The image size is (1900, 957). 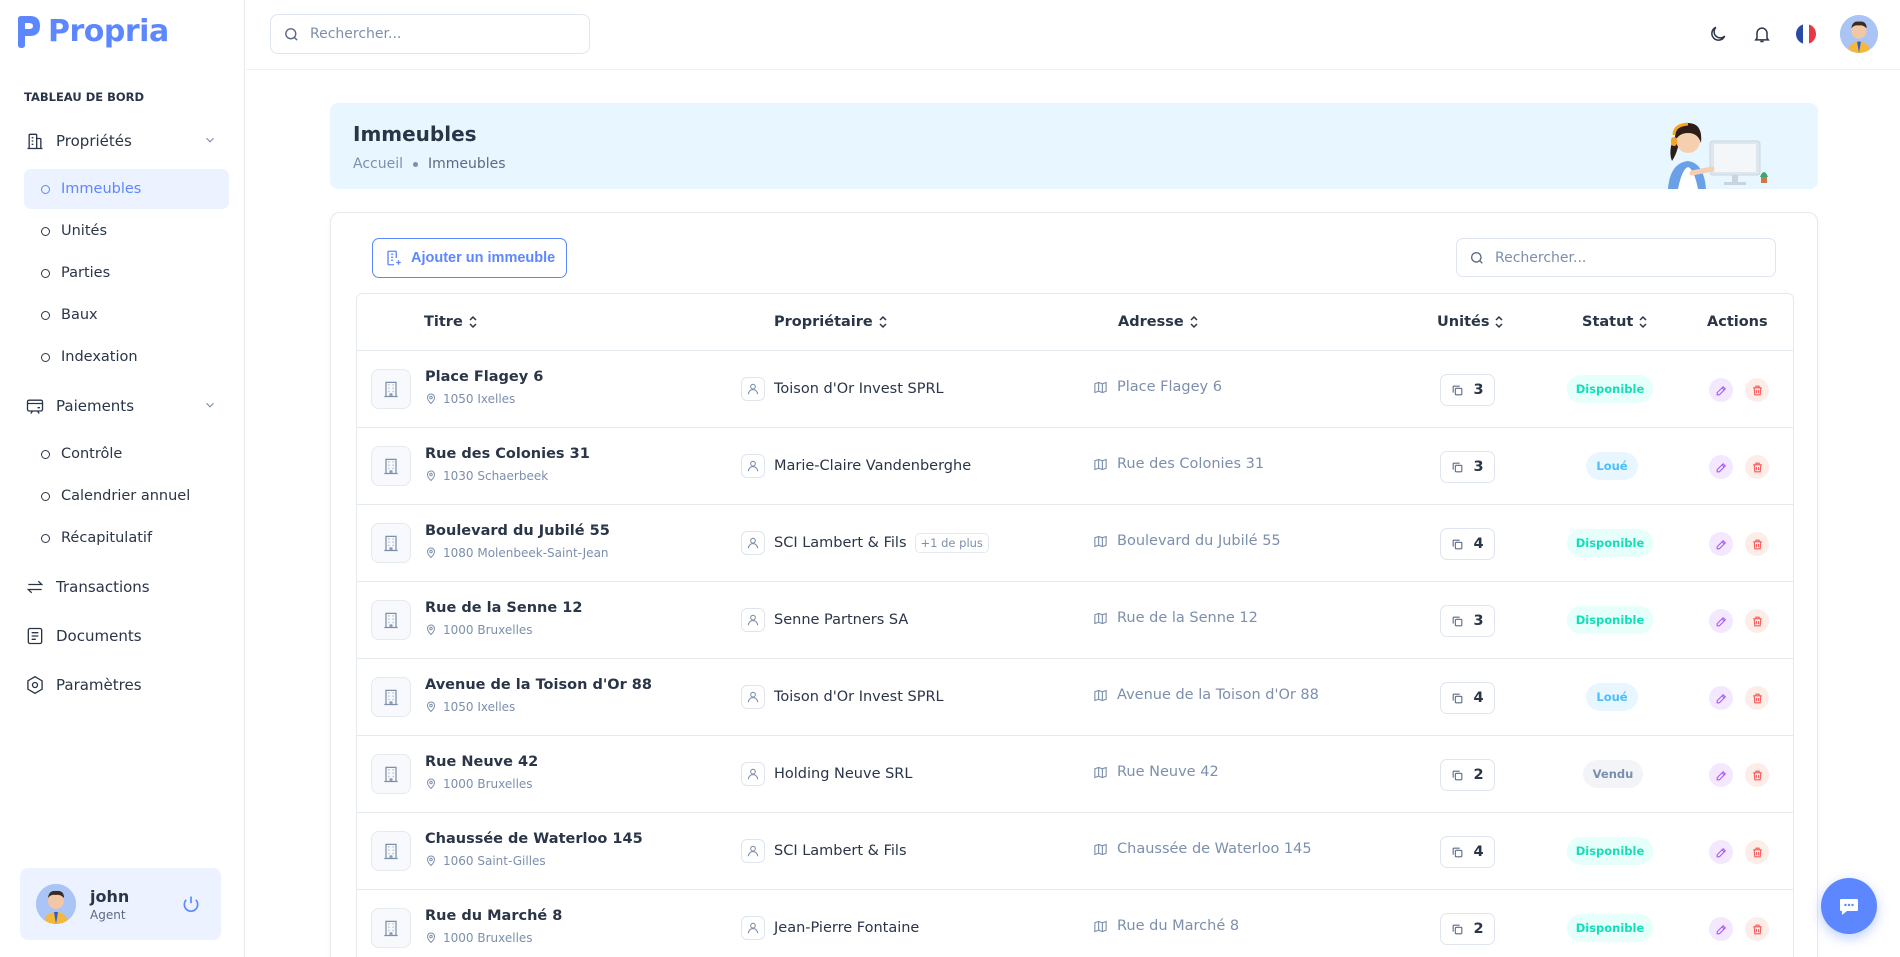 What do you see at coordinates (856, 466) in the screenshot?
I see `owner-cell: Marie-Claire Vandenberghe` at bounding box center [856, 466].